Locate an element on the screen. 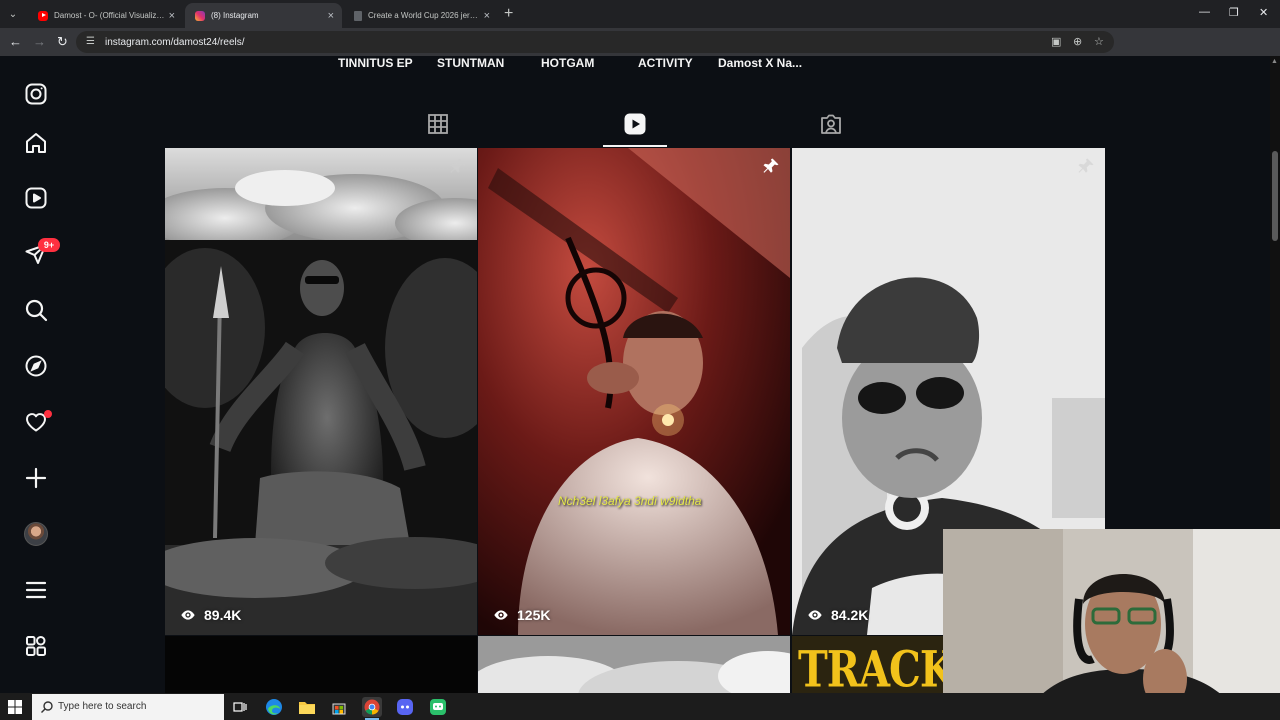 The image size is (1280, 720). highlight-hotgam: HOTGAM is located at coordinates (567, 63).